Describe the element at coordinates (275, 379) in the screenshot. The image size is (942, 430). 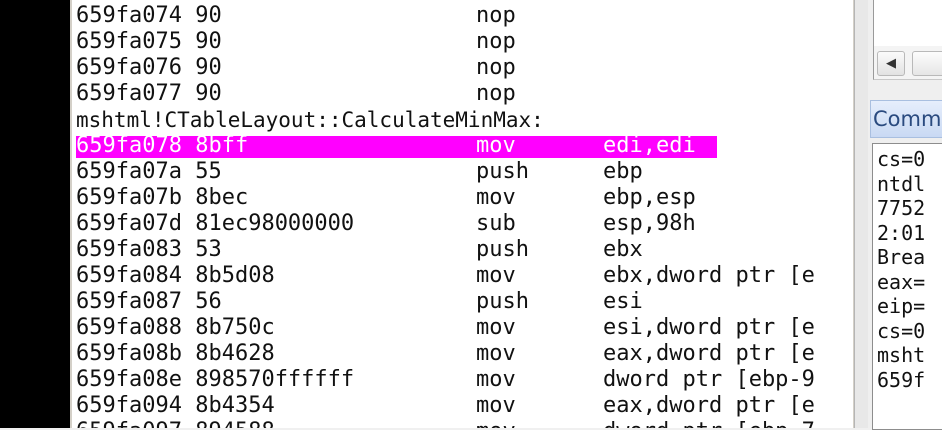
I see `instruction-bytes: 898570ffffff` at that location.